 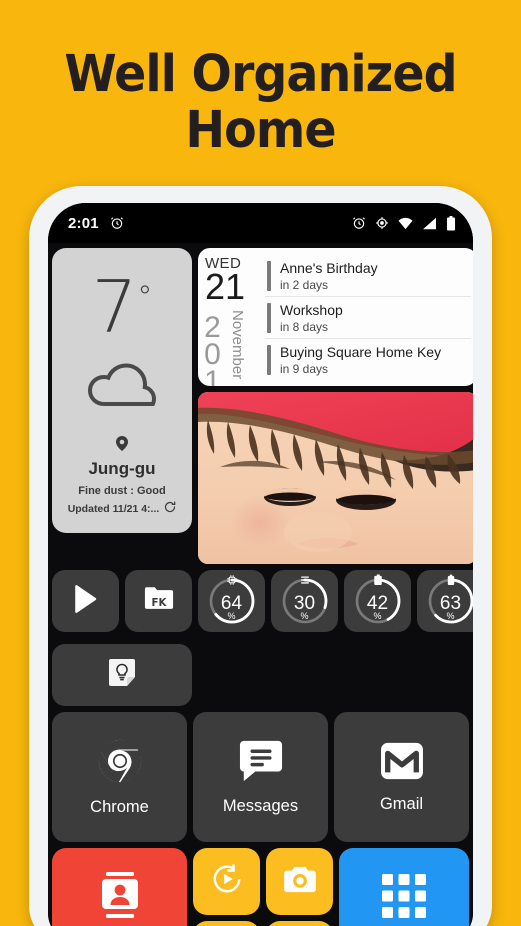 I want to click on app-tile-chrome: Chrome, so click(x=119, y=777).